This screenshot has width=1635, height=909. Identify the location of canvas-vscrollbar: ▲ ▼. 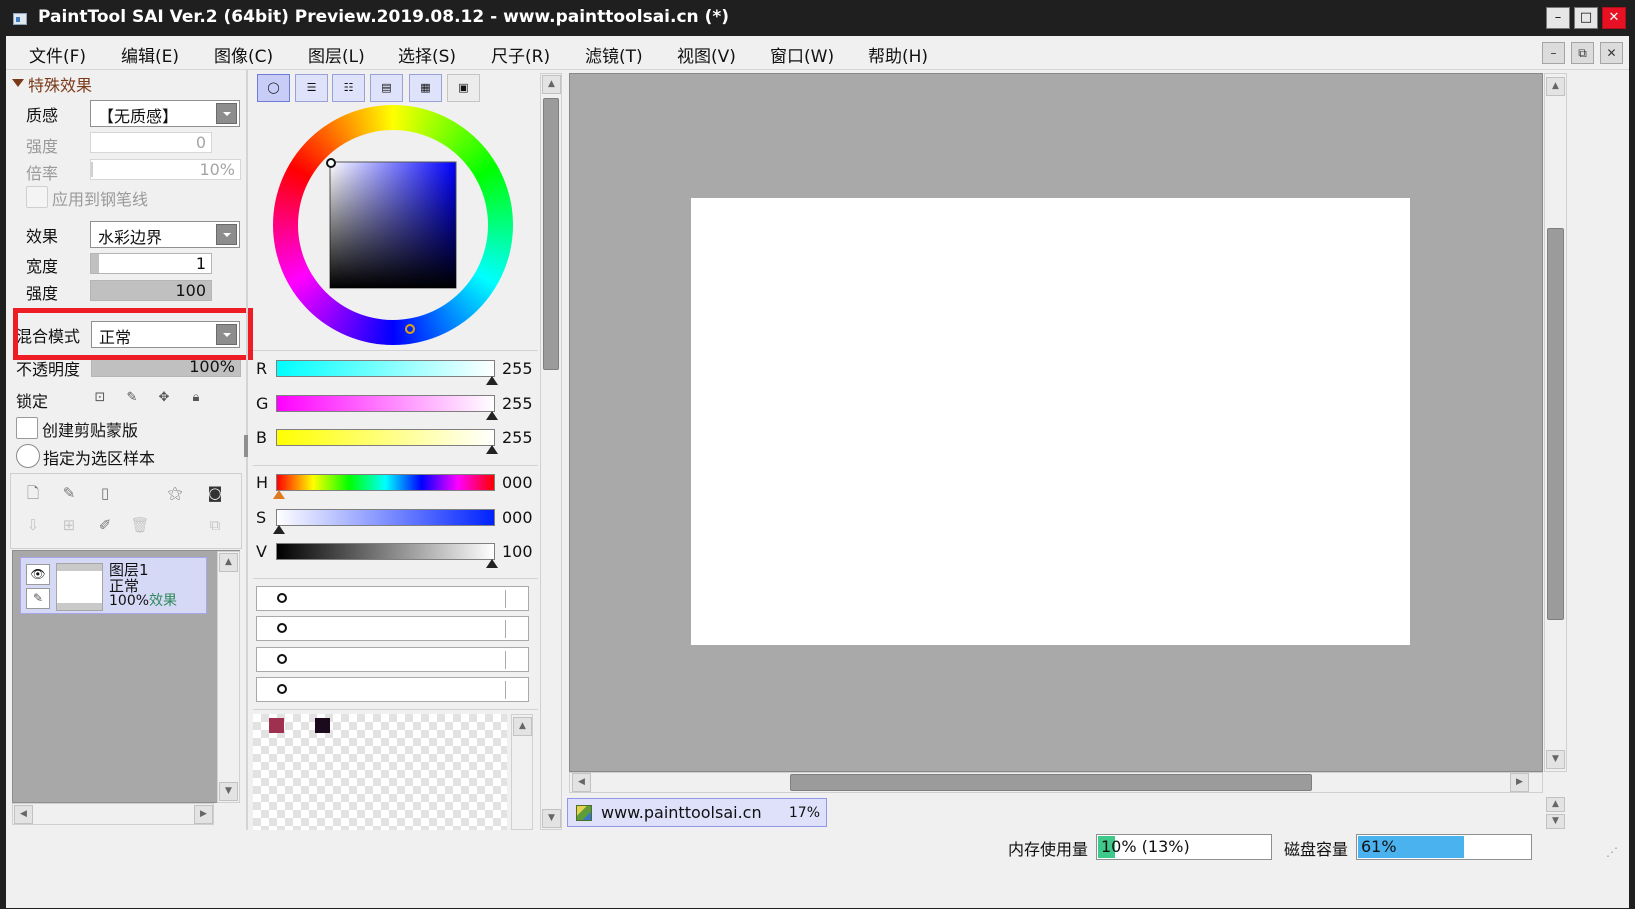
(1555, 422).